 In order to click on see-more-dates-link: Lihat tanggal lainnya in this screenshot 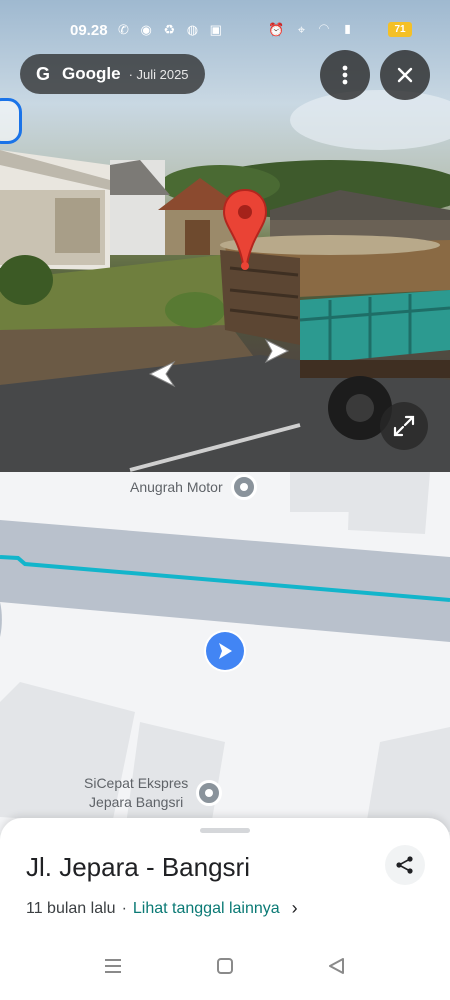, I will do `click(206, 909)`.